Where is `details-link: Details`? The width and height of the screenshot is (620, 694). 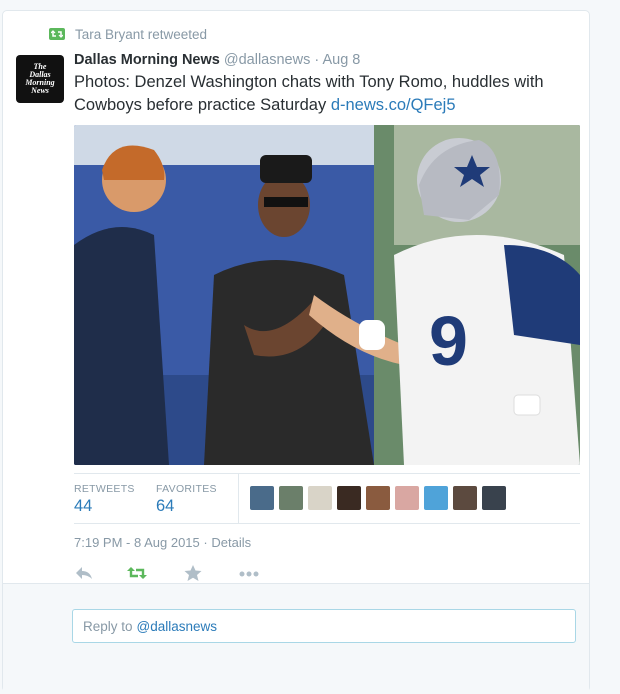 details-link: Details is located at coordinates (231, 542).